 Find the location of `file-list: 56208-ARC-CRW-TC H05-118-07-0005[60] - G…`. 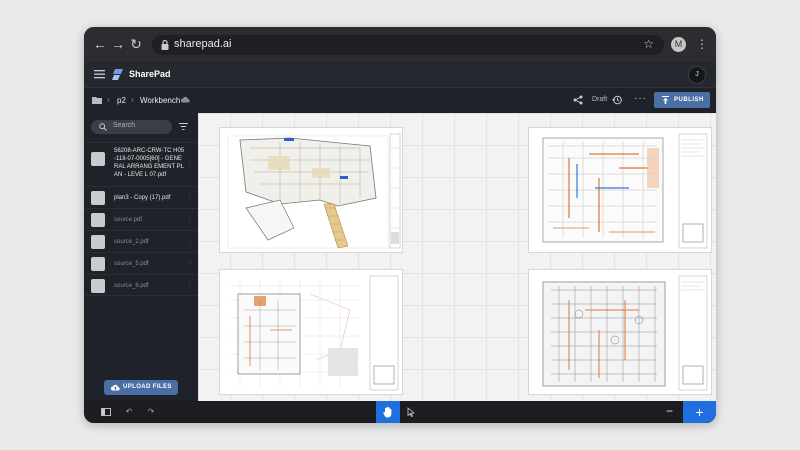

file-list: 56208-ARC-CRW-TC H05-118-07-0005[60] - G… is located at coordinates (141, 219).